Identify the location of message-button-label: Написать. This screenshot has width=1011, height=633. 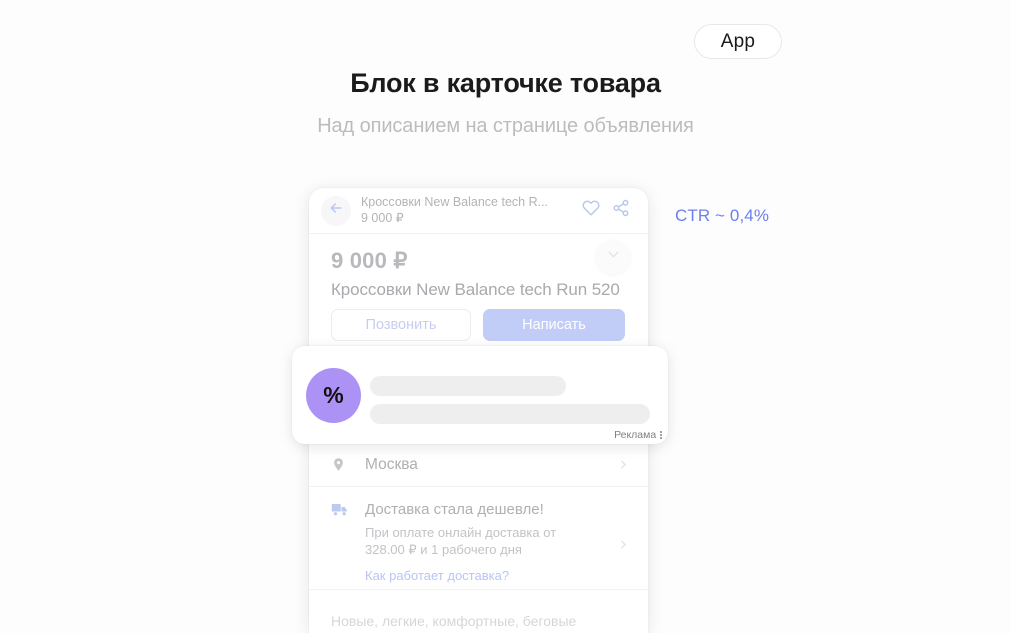
(554, 325).